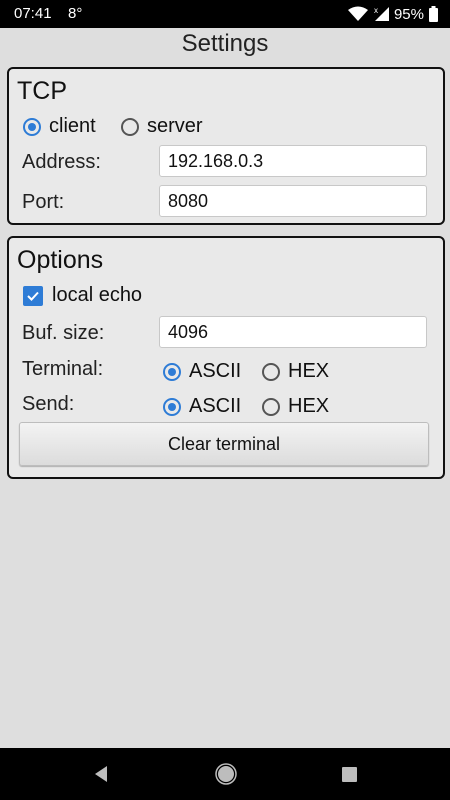  What do you see at coordinates (97, 295) in the screenshot?
I see `local-echo-label: local echo` at bounding box center [97, 295].